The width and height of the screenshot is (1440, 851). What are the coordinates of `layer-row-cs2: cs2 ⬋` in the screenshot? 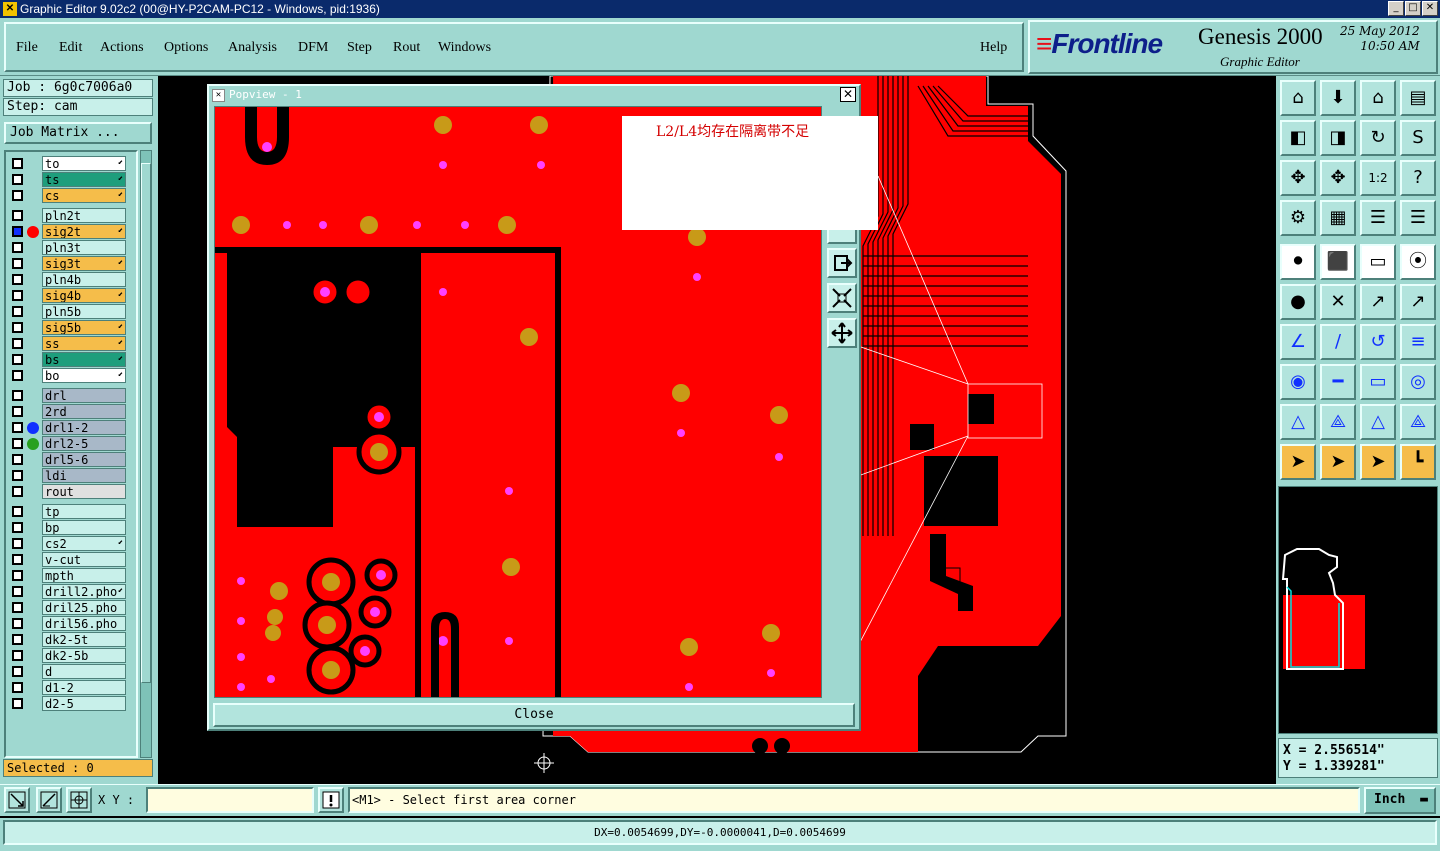 It's located at (68, 543).